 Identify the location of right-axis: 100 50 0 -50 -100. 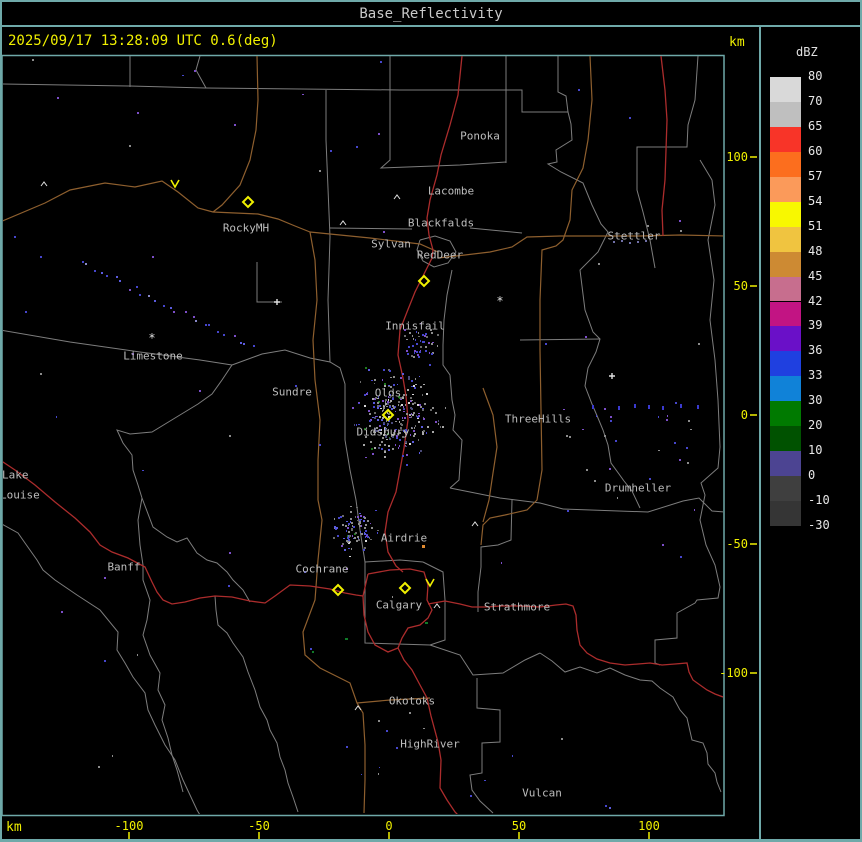
(738, 415).